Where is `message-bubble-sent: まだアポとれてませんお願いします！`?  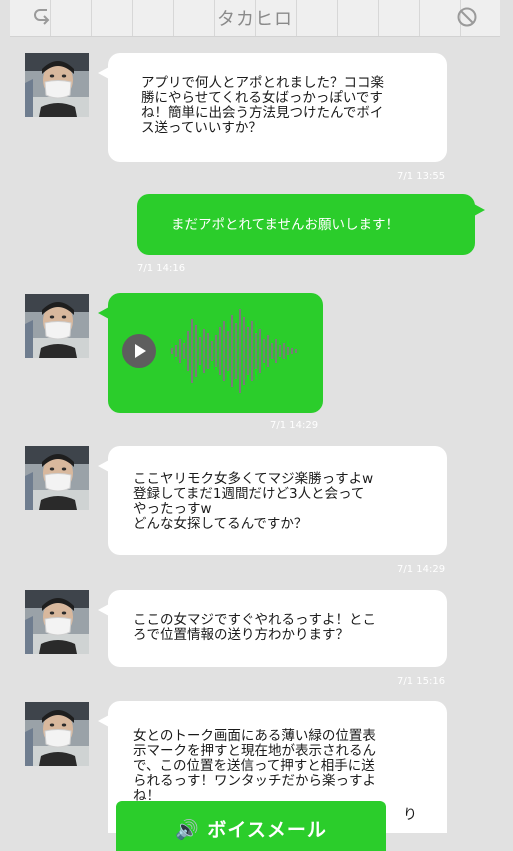
message-bubble-sent: まだアポとれてませんお願いします！ is located at coordinates (311, 224).